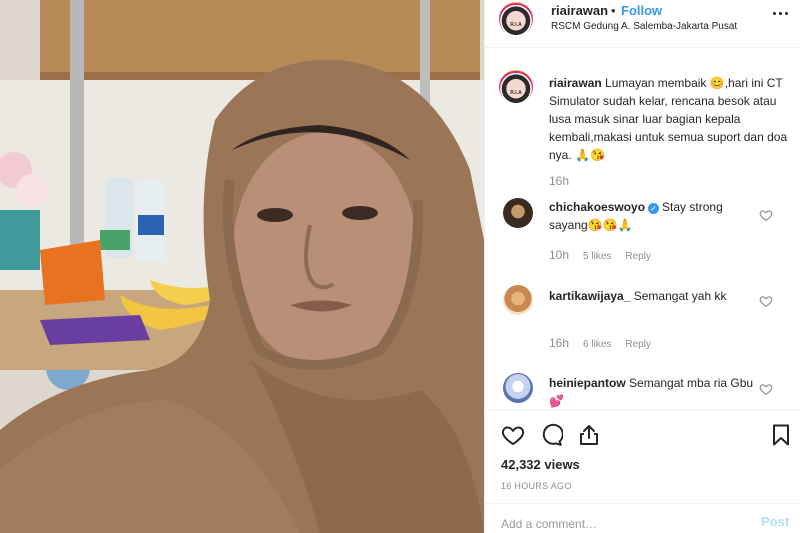 The width and height of the screenshot is (800, 533). What do you see at coordinates (540, 464) in the screenshot?
I see `view-count: 42,332 views` at bounding box center [540, 464].